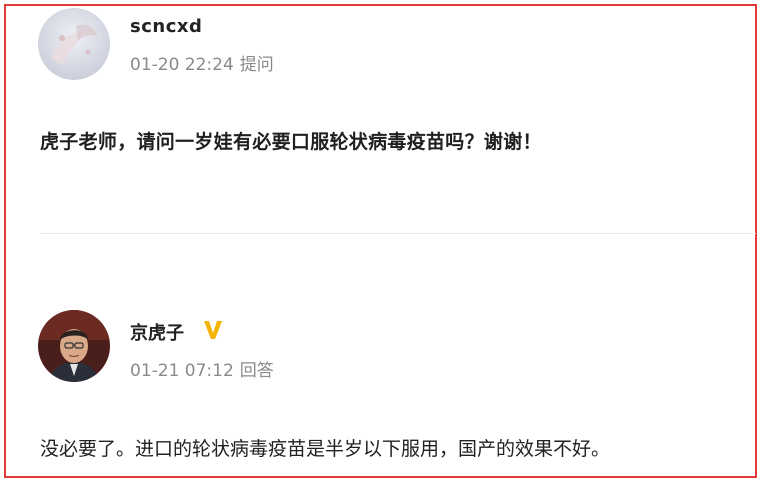 This screenshot has width=765, height=486. I want to click on answer-text: 没必要了。进口的轮状病毒疫苗是半岁以下服用，国产的效果不好。, so click(325, 449).